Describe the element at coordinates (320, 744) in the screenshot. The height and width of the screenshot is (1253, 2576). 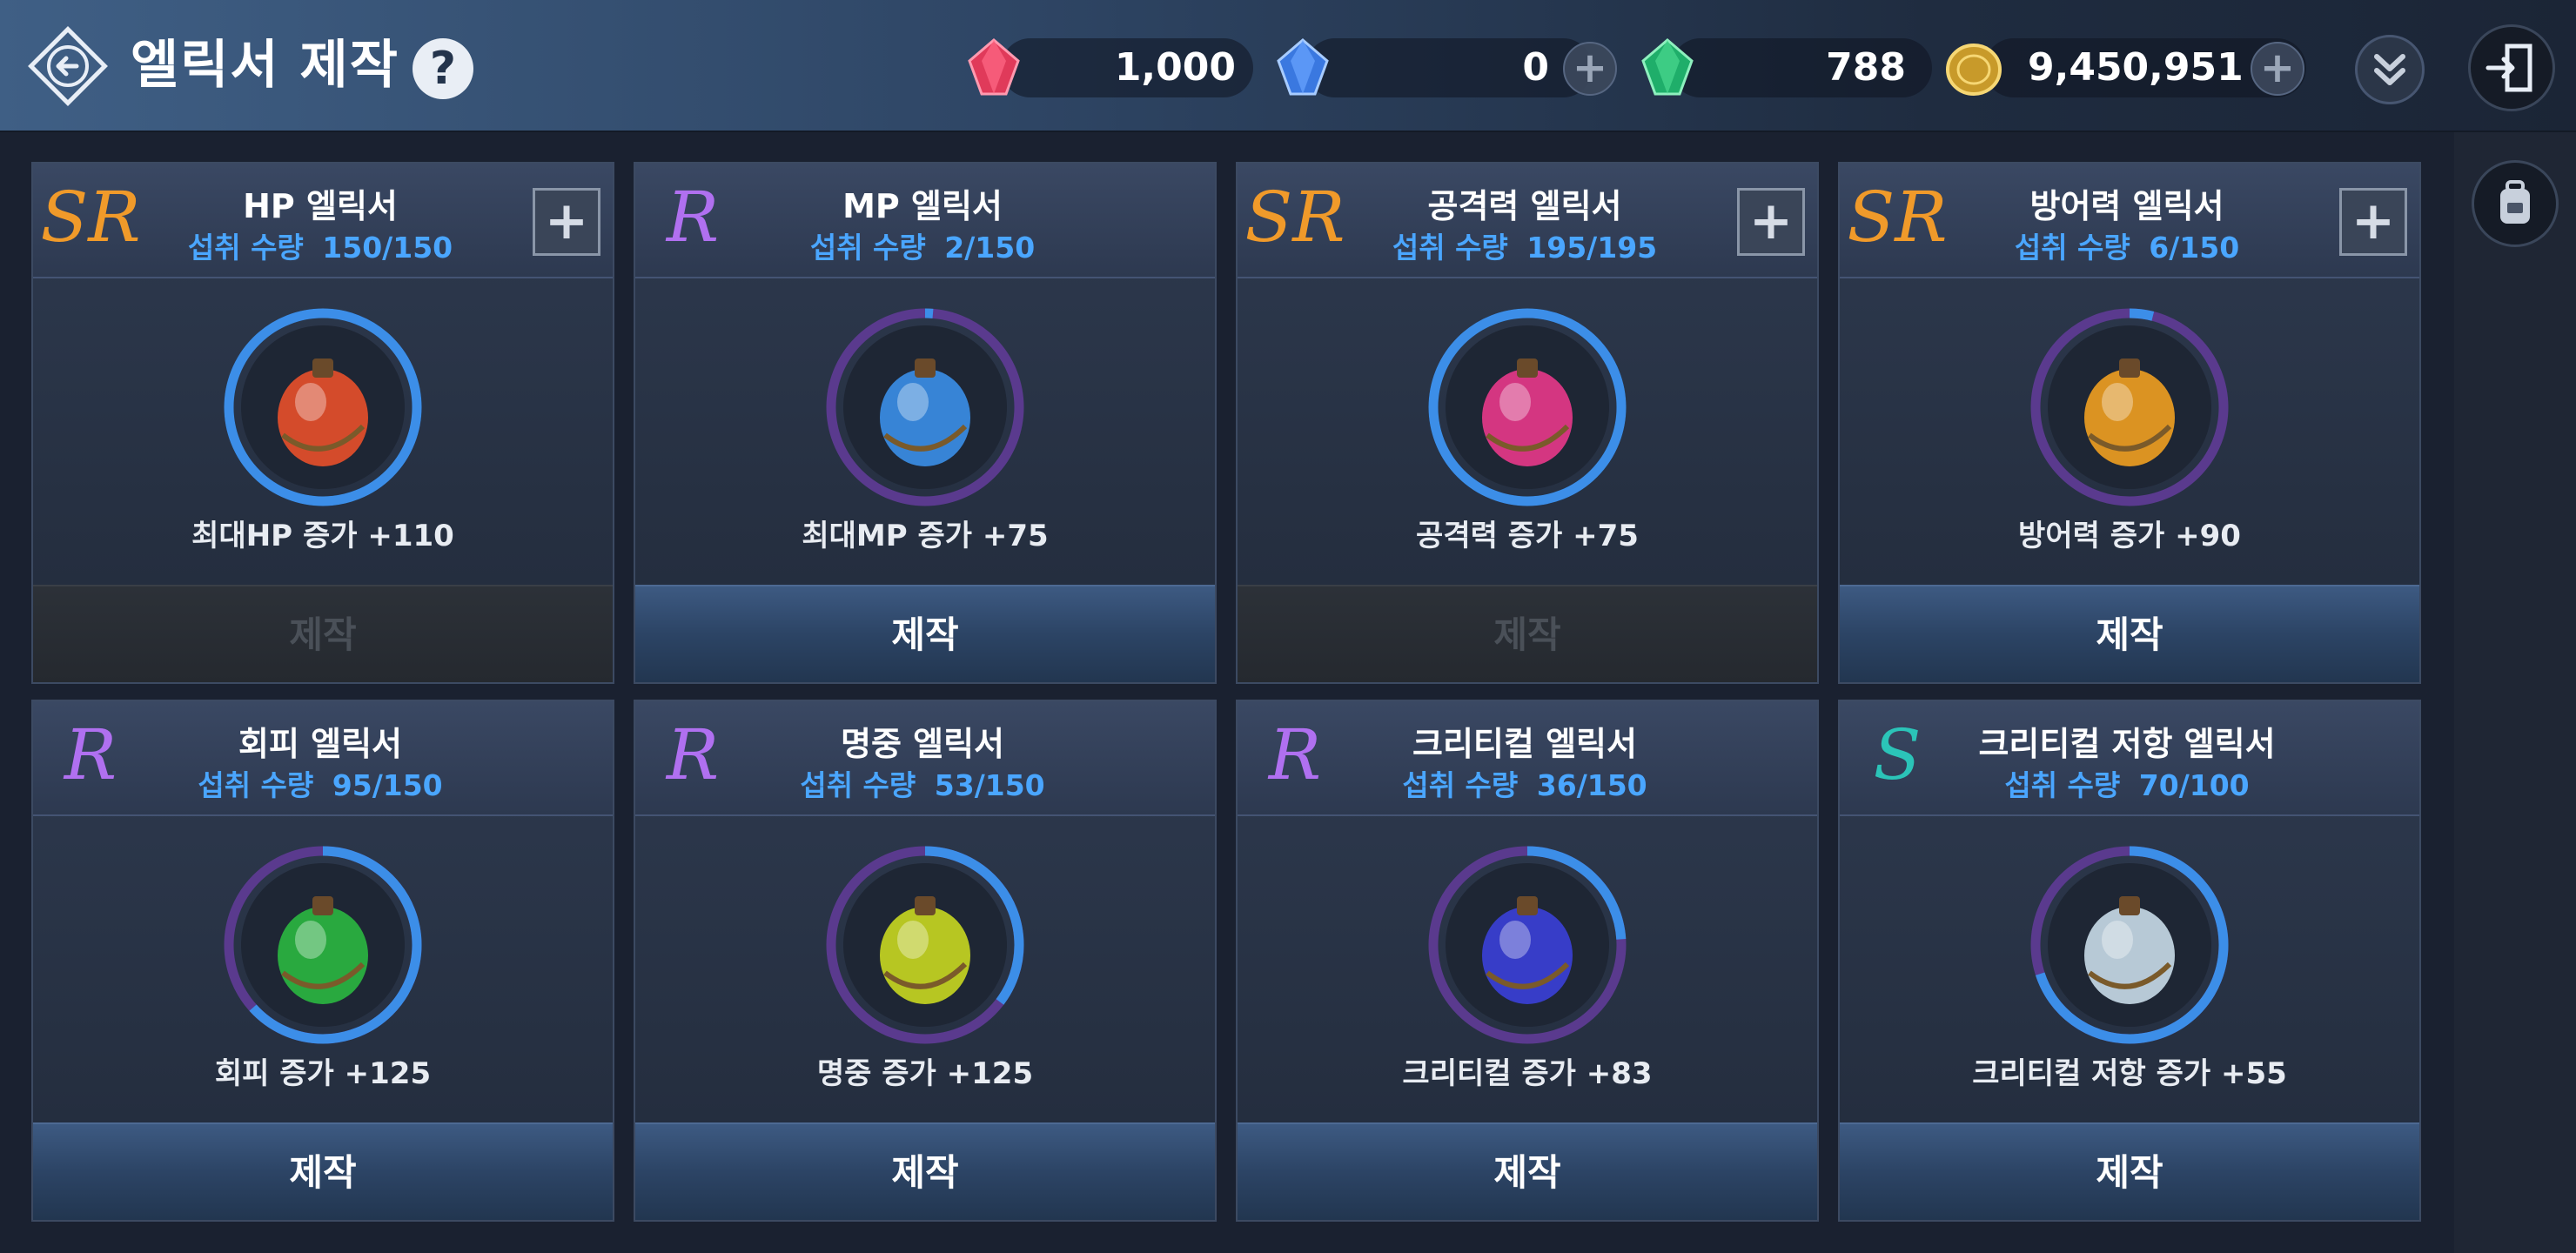
I see `elixir-name: 회피 엘릭서` at that location.